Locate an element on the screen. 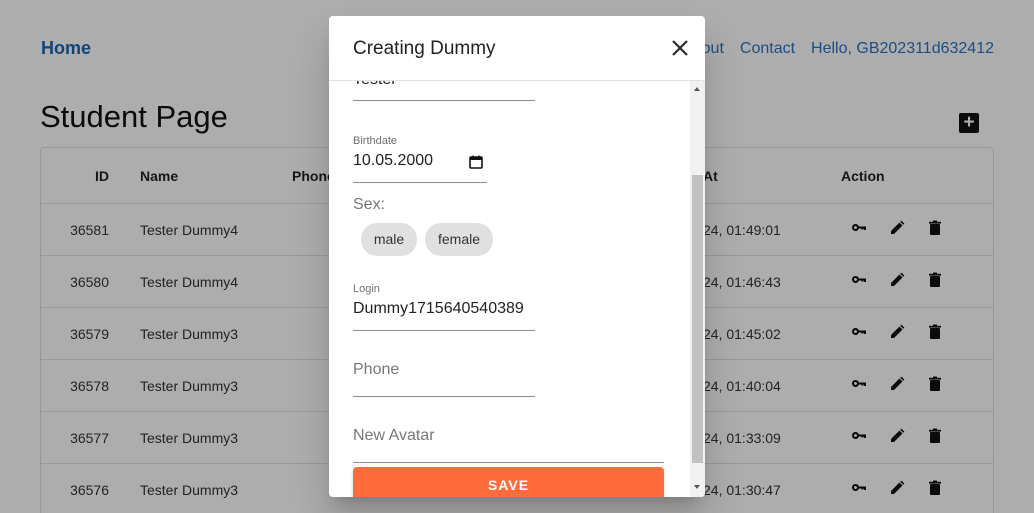 The height and width of the screenshot is (513, 1034). close-button is located at coordinates (680, 48).